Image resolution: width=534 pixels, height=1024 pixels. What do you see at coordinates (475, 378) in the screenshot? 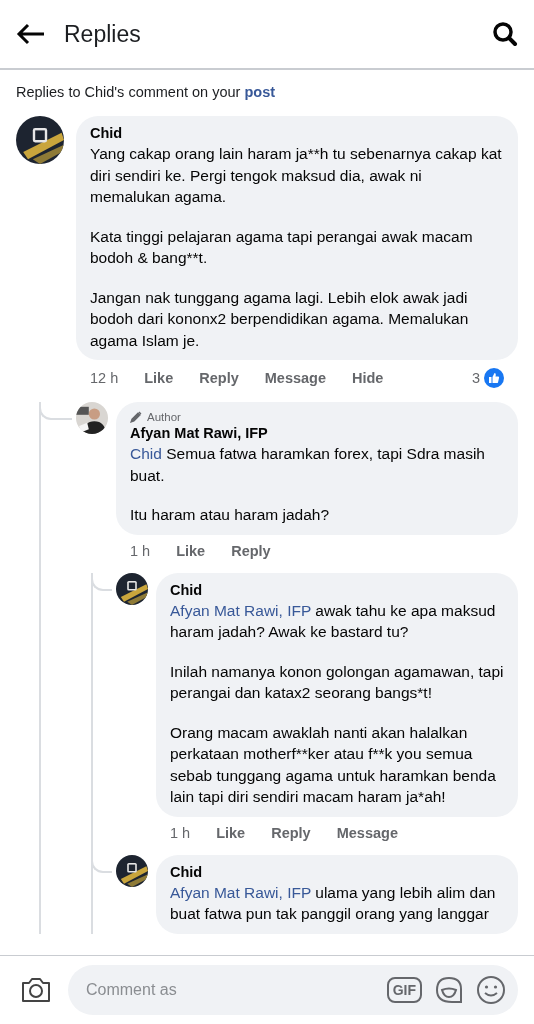
I see `reaction-count: 3` at bounding box center [475, 378].